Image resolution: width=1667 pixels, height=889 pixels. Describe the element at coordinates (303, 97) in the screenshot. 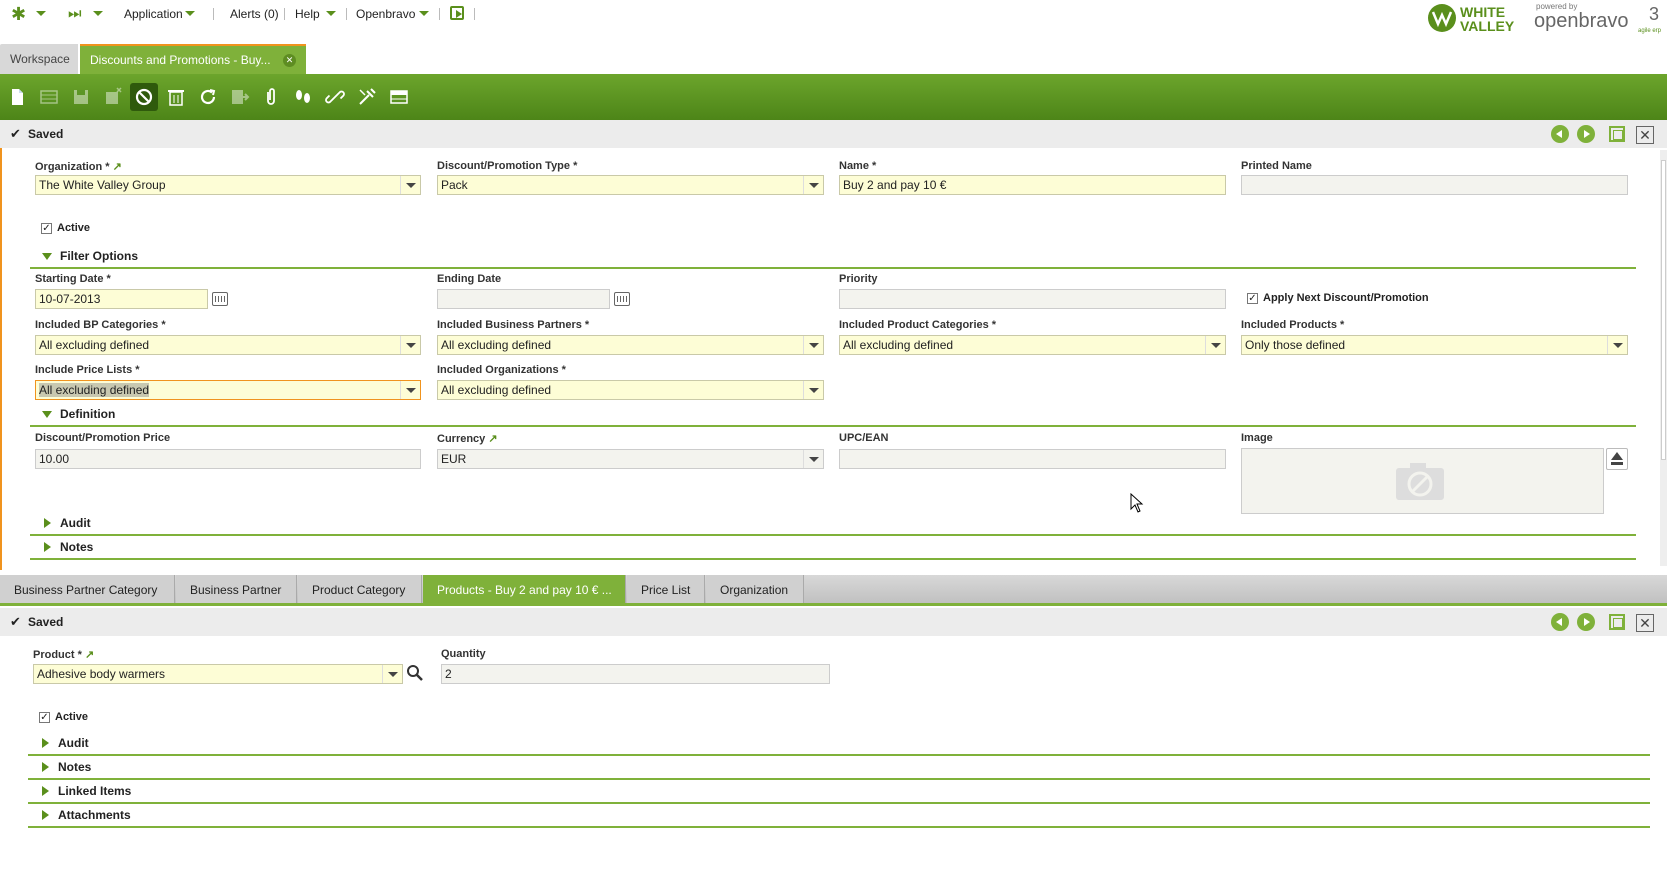

I see `audit-trail-button` at that location.